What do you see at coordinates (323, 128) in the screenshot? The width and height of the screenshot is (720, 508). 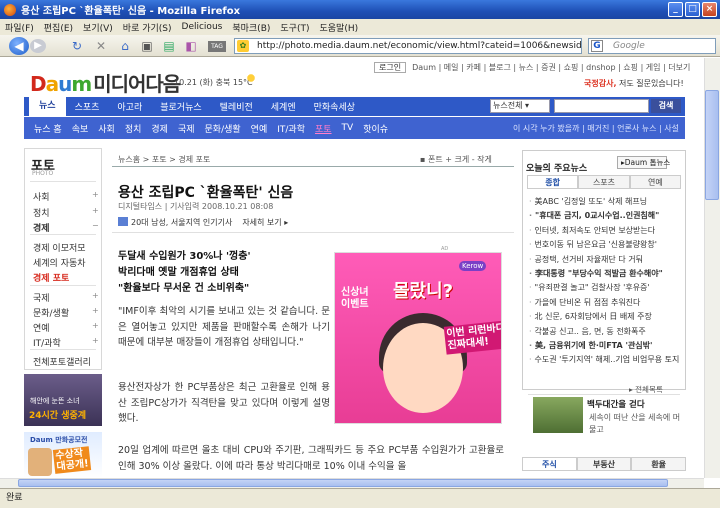 I see `lnb-photo: 포토` at bounding box center [323, 128].